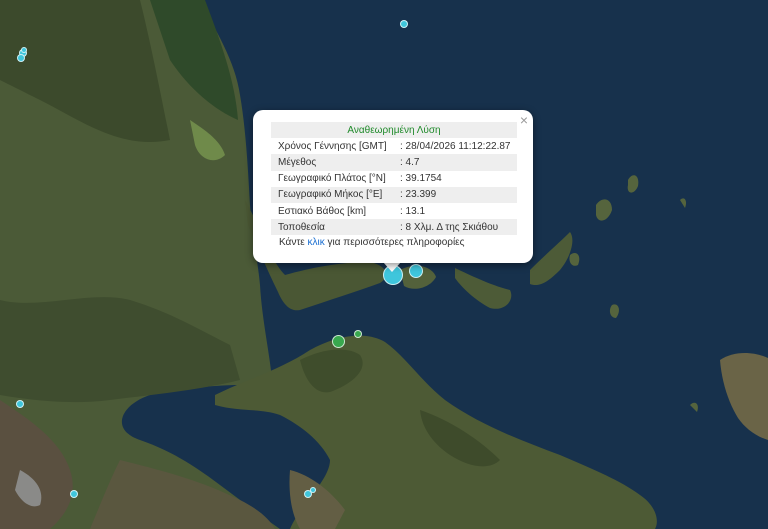 The width and height of the screenshot is (768, 529). What do you see at coordinates (394, 130) in the screenshot?
I see `popup-header: Αναθεωρημένη Λύση` at bounding box center [394, 130].